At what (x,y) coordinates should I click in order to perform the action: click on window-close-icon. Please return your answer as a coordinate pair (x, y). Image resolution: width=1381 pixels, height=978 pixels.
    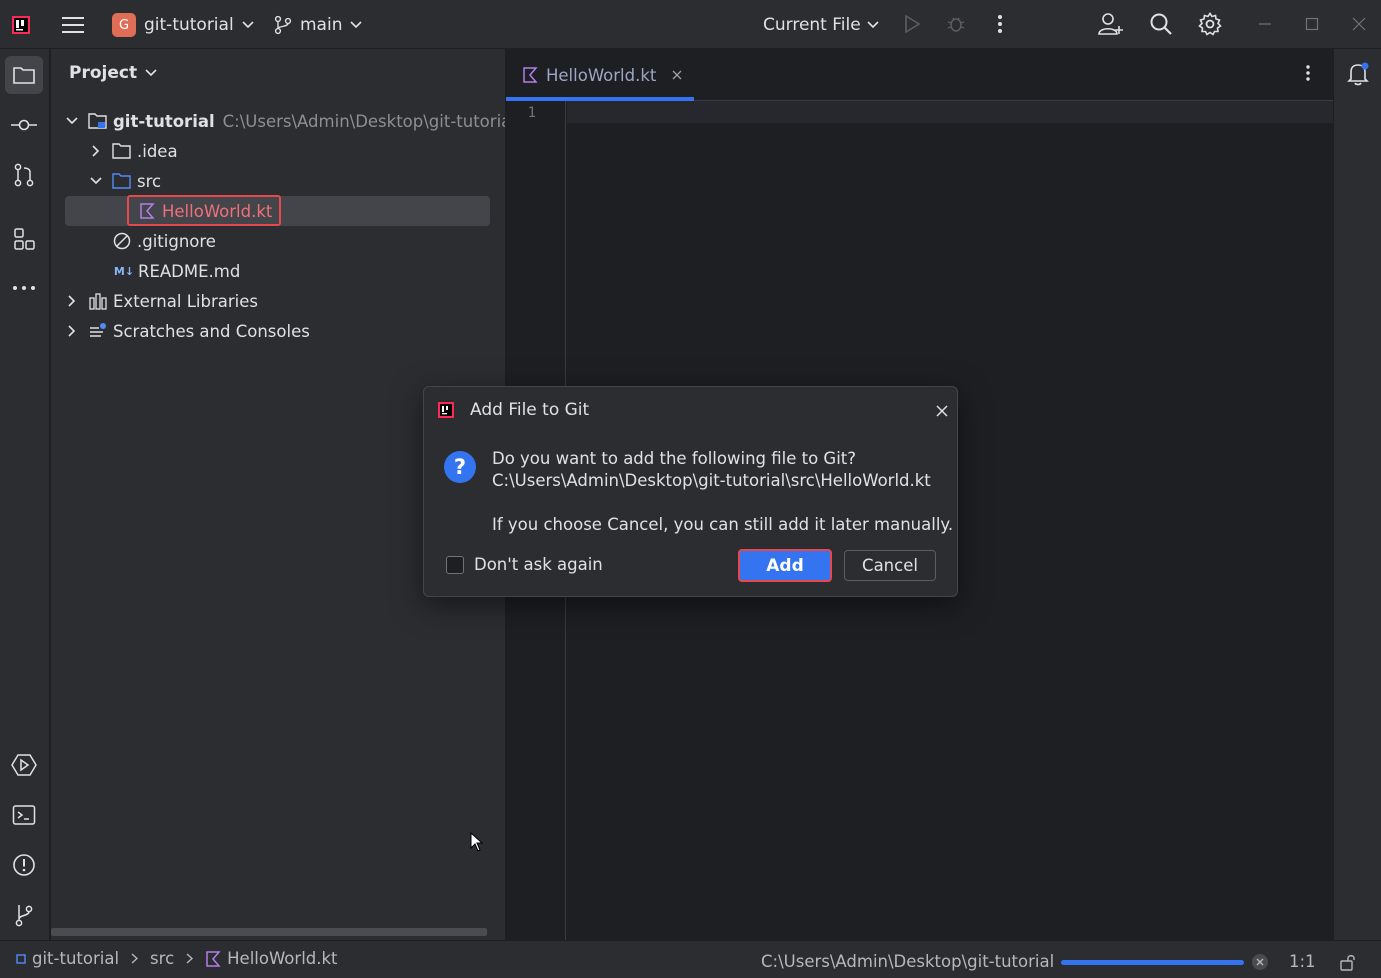
    Looking at the image, I should click on (1359, 24).